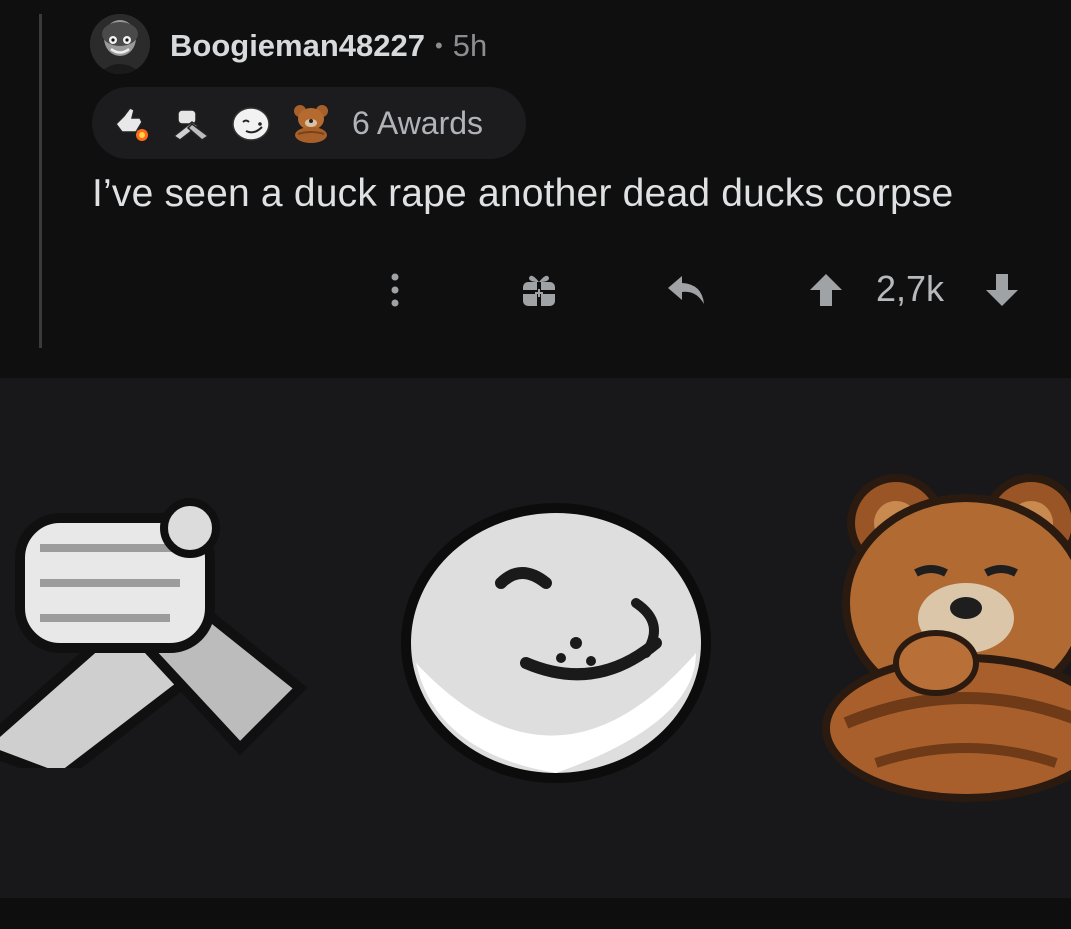 The image size is (1071, 929). I want to click on more-options-button, so click(395, 290).